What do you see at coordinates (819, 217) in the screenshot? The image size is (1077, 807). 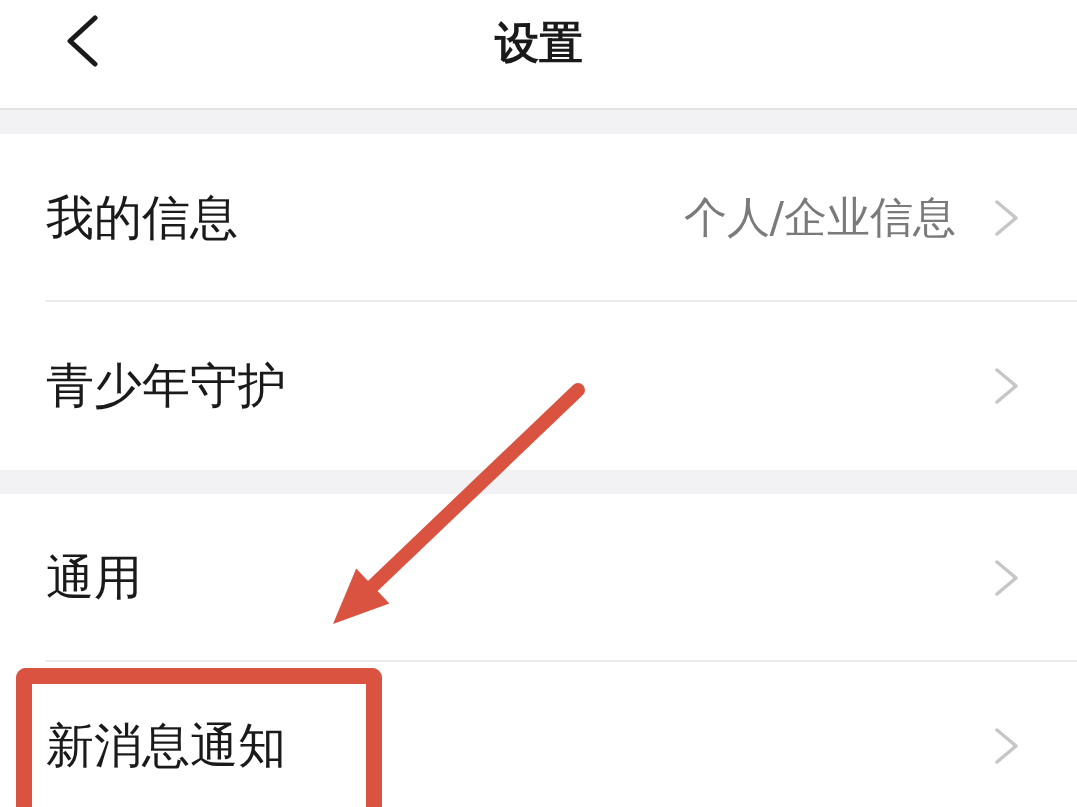 I see `setting-value: 个人/企业信息` at bounding box center [819, 217].